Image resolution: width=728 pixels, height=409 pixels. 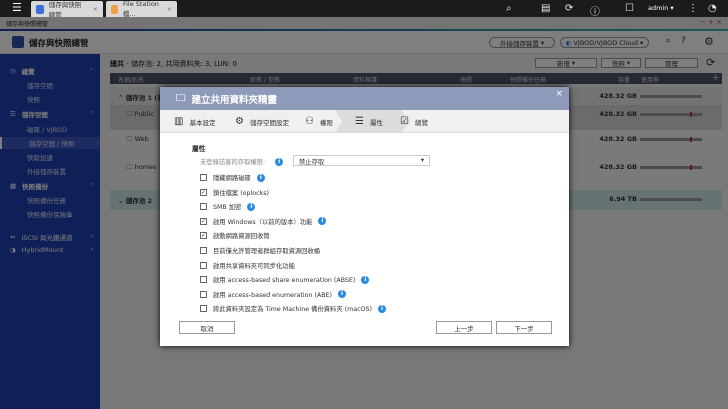 I want to click on step-label: 基本設定, so click(x=202, y=122).